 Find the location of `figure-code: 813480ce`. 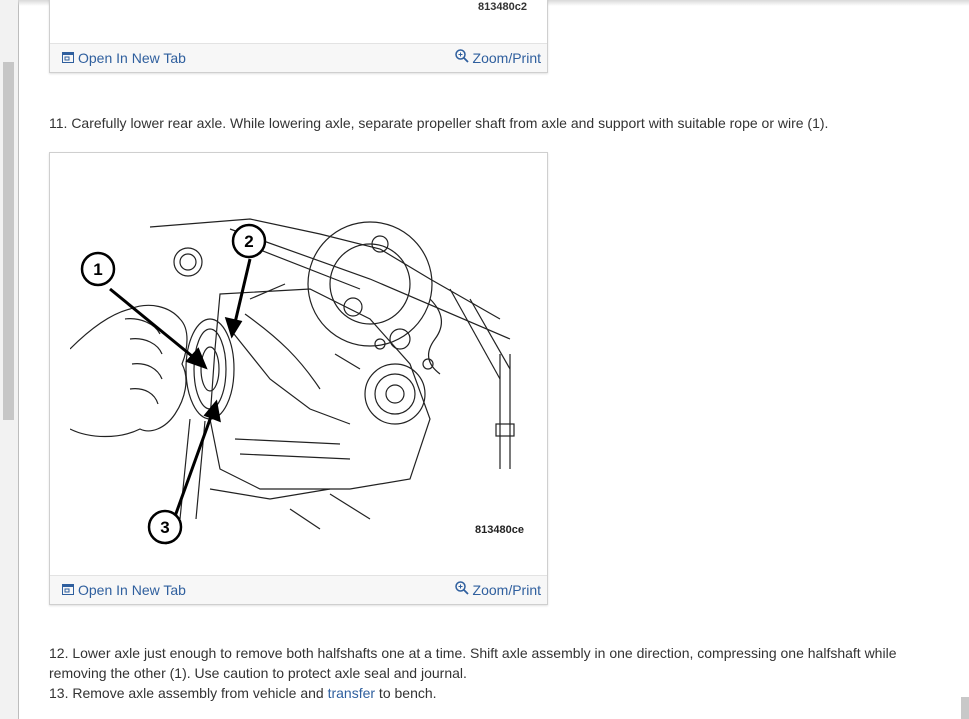

figure-code: 813480ce is located at coordinates (499, 530).